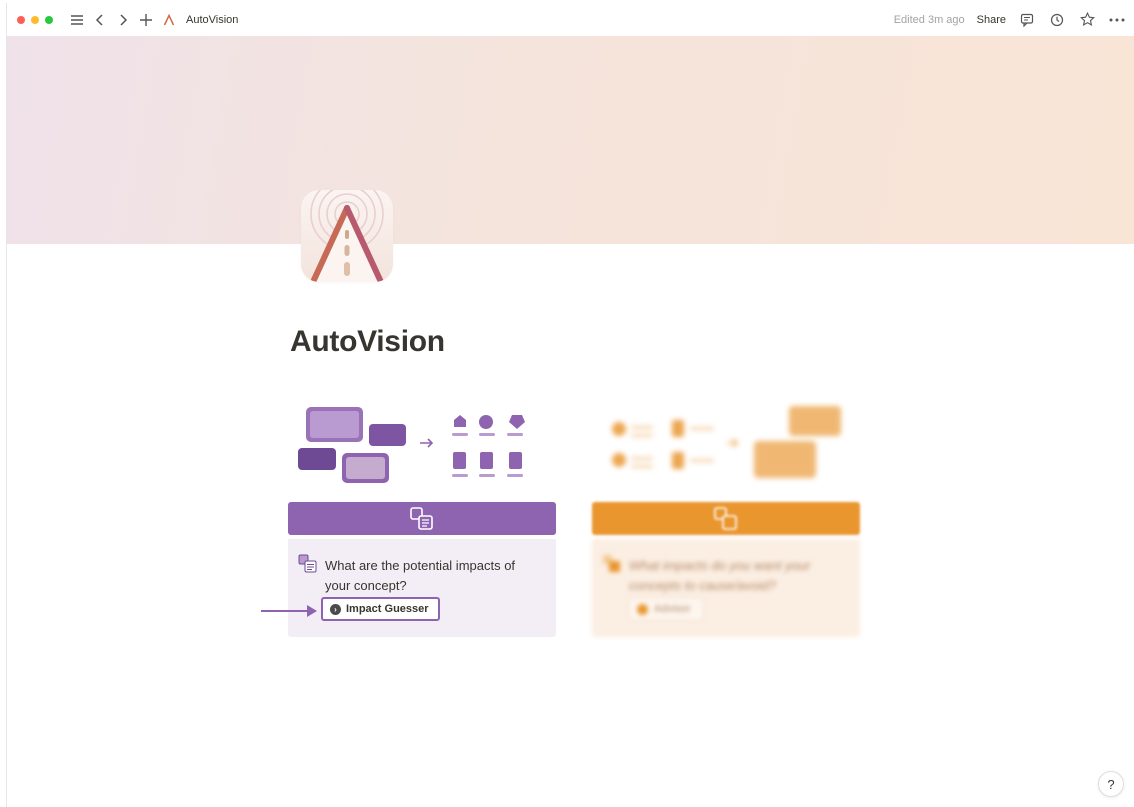 This screenshot has height=807, width=1134. I want to click on more-options-icon, so click(1117, 20).